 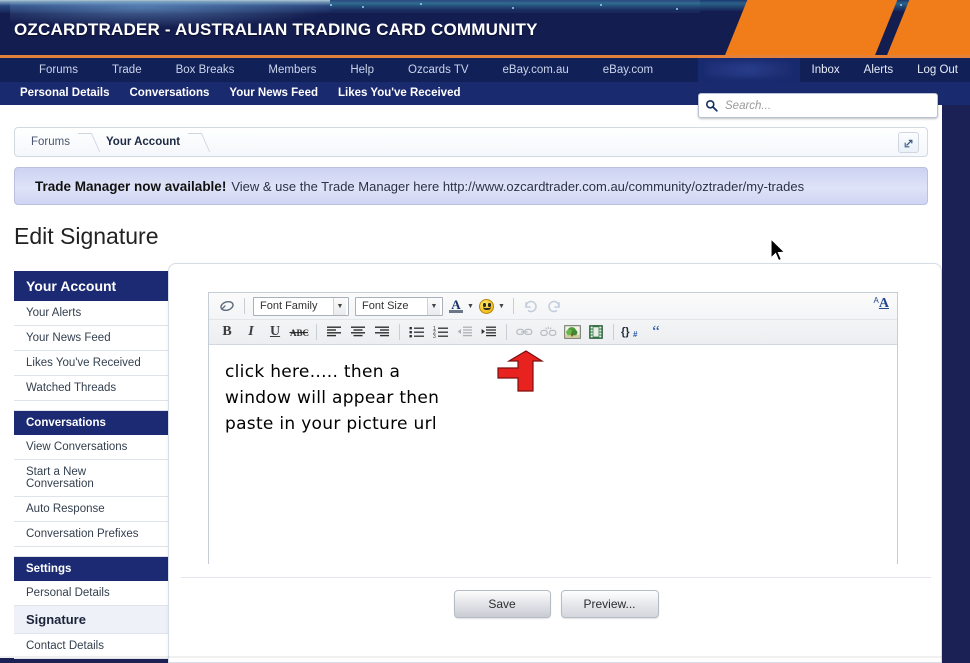 I want to click on outdent-icon, so click(x=465, y=332).